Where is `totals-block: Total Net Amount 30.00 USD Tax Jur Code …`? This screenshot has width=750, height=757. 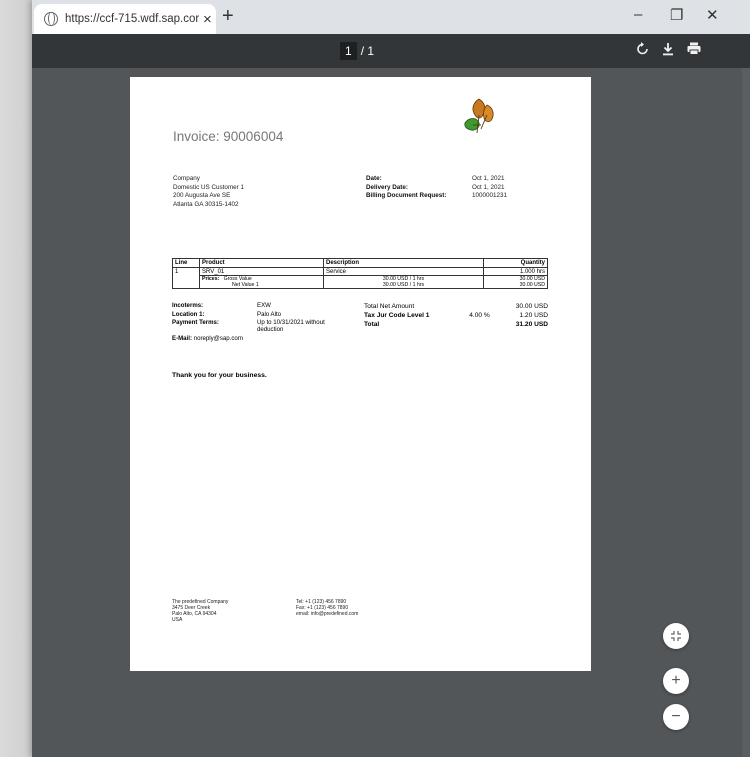 totals-block: Total Net Amount 30.00 USD Tax Jur Code … is located at coordinates (456, 315).